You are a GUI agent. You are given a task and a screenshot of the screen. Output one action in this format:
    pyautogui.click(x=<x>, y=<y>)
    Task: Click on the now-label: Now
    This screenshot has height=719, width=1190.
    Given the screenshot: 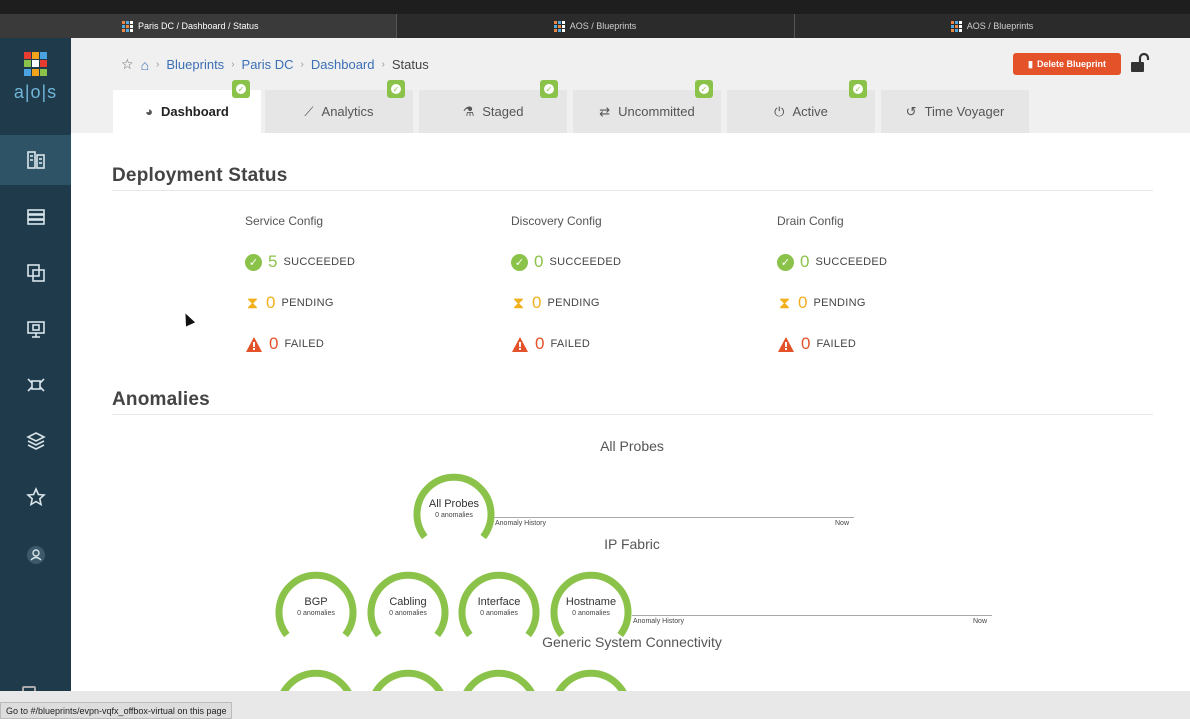 What is the action you would take?
    pyautogui.click(x=980, y=621)
    